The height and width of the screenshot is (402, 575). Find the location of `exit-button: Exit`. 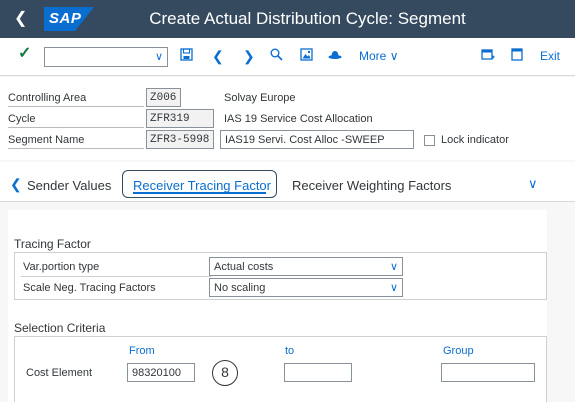

exit-button: Exit is located at coordinates (550, 56).